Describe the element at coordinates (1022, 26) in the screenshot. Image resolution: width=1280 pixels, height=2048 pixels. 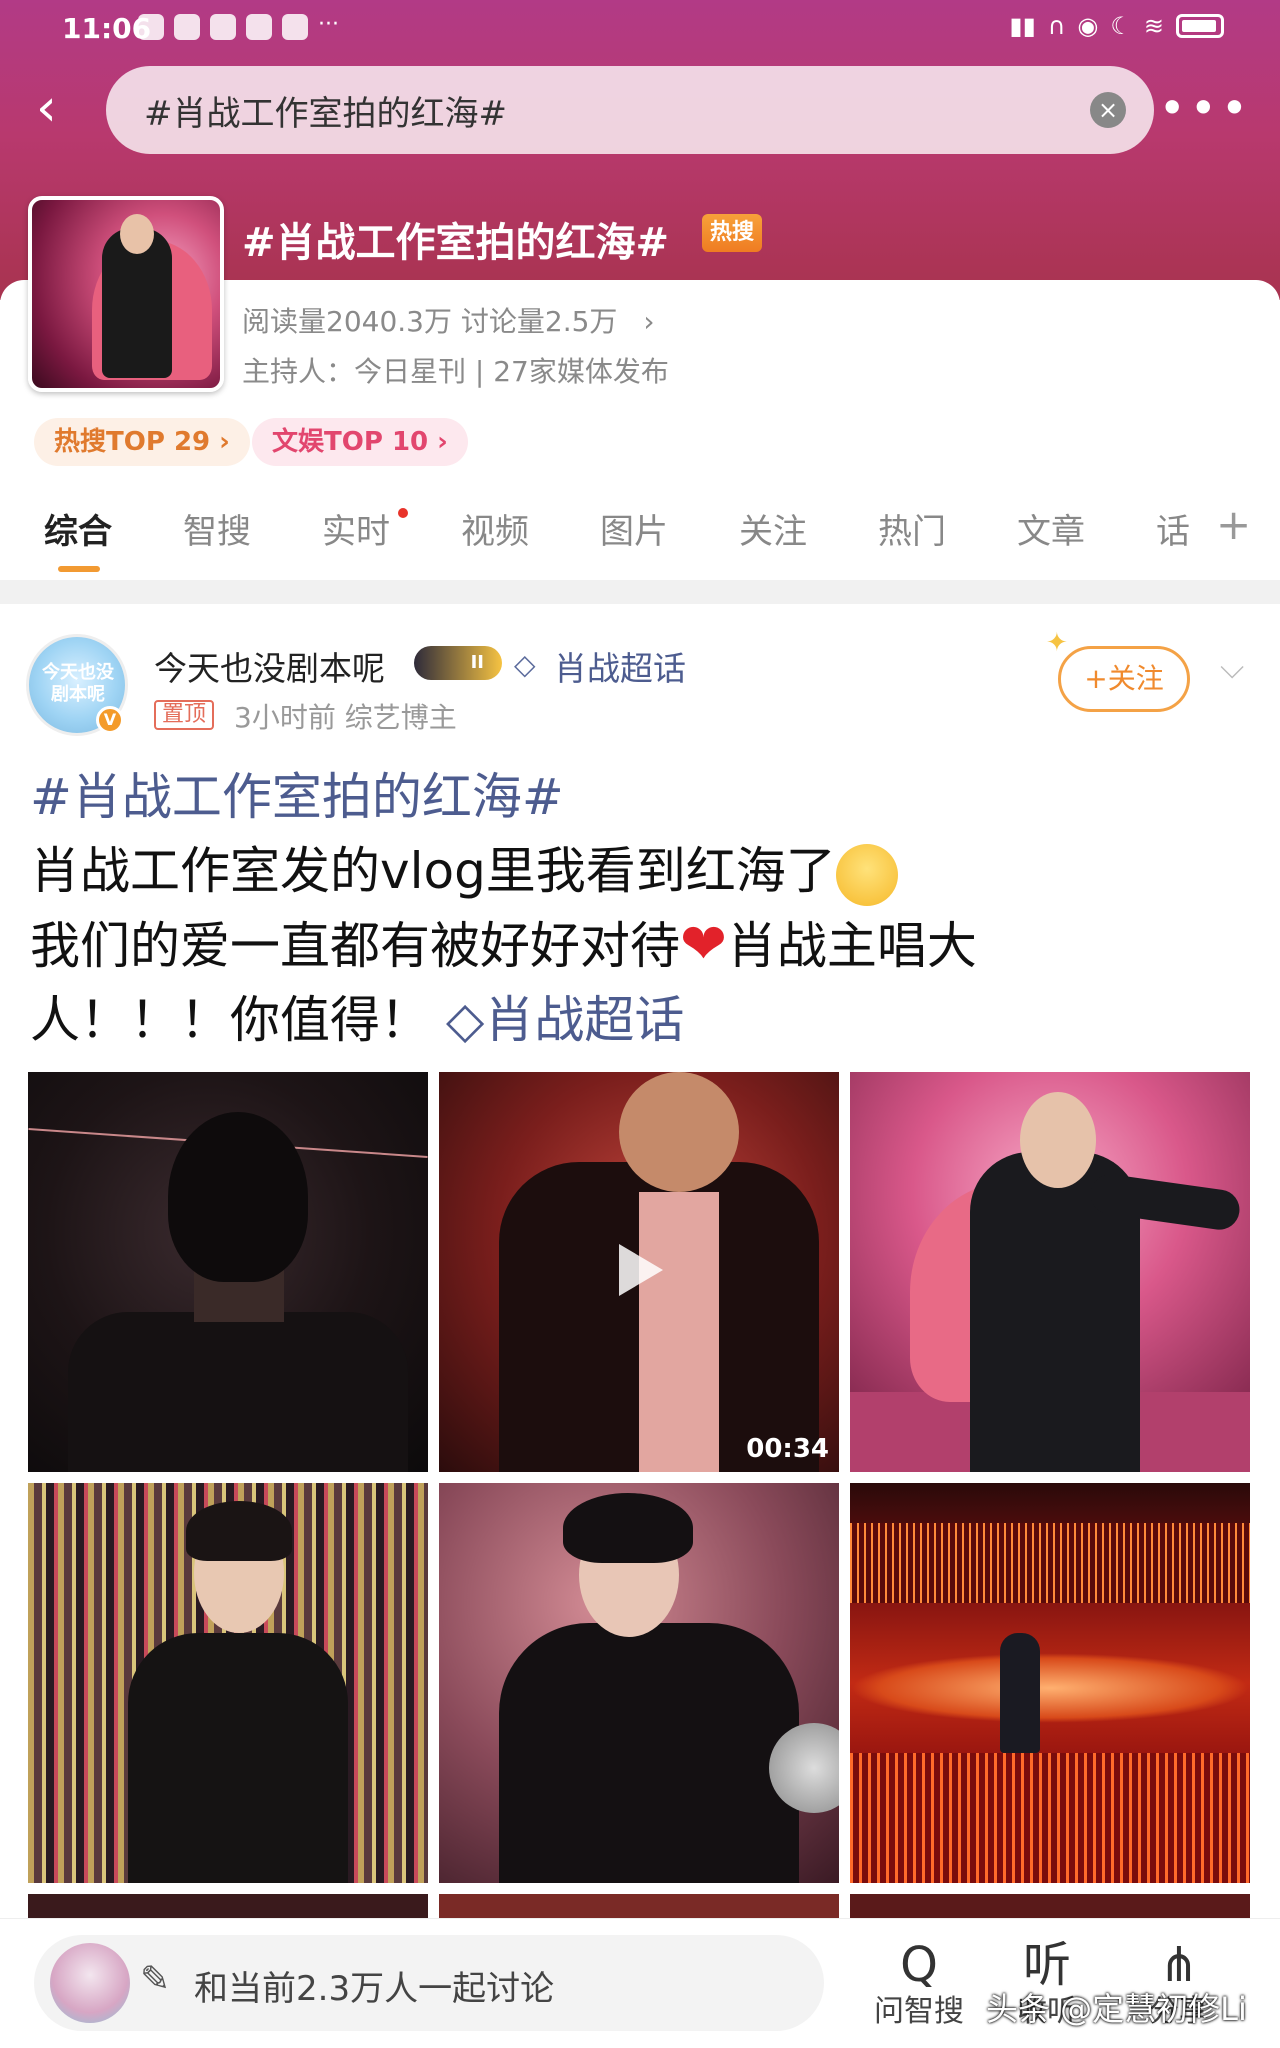
I see `book-icon: ▮▮` at that location.